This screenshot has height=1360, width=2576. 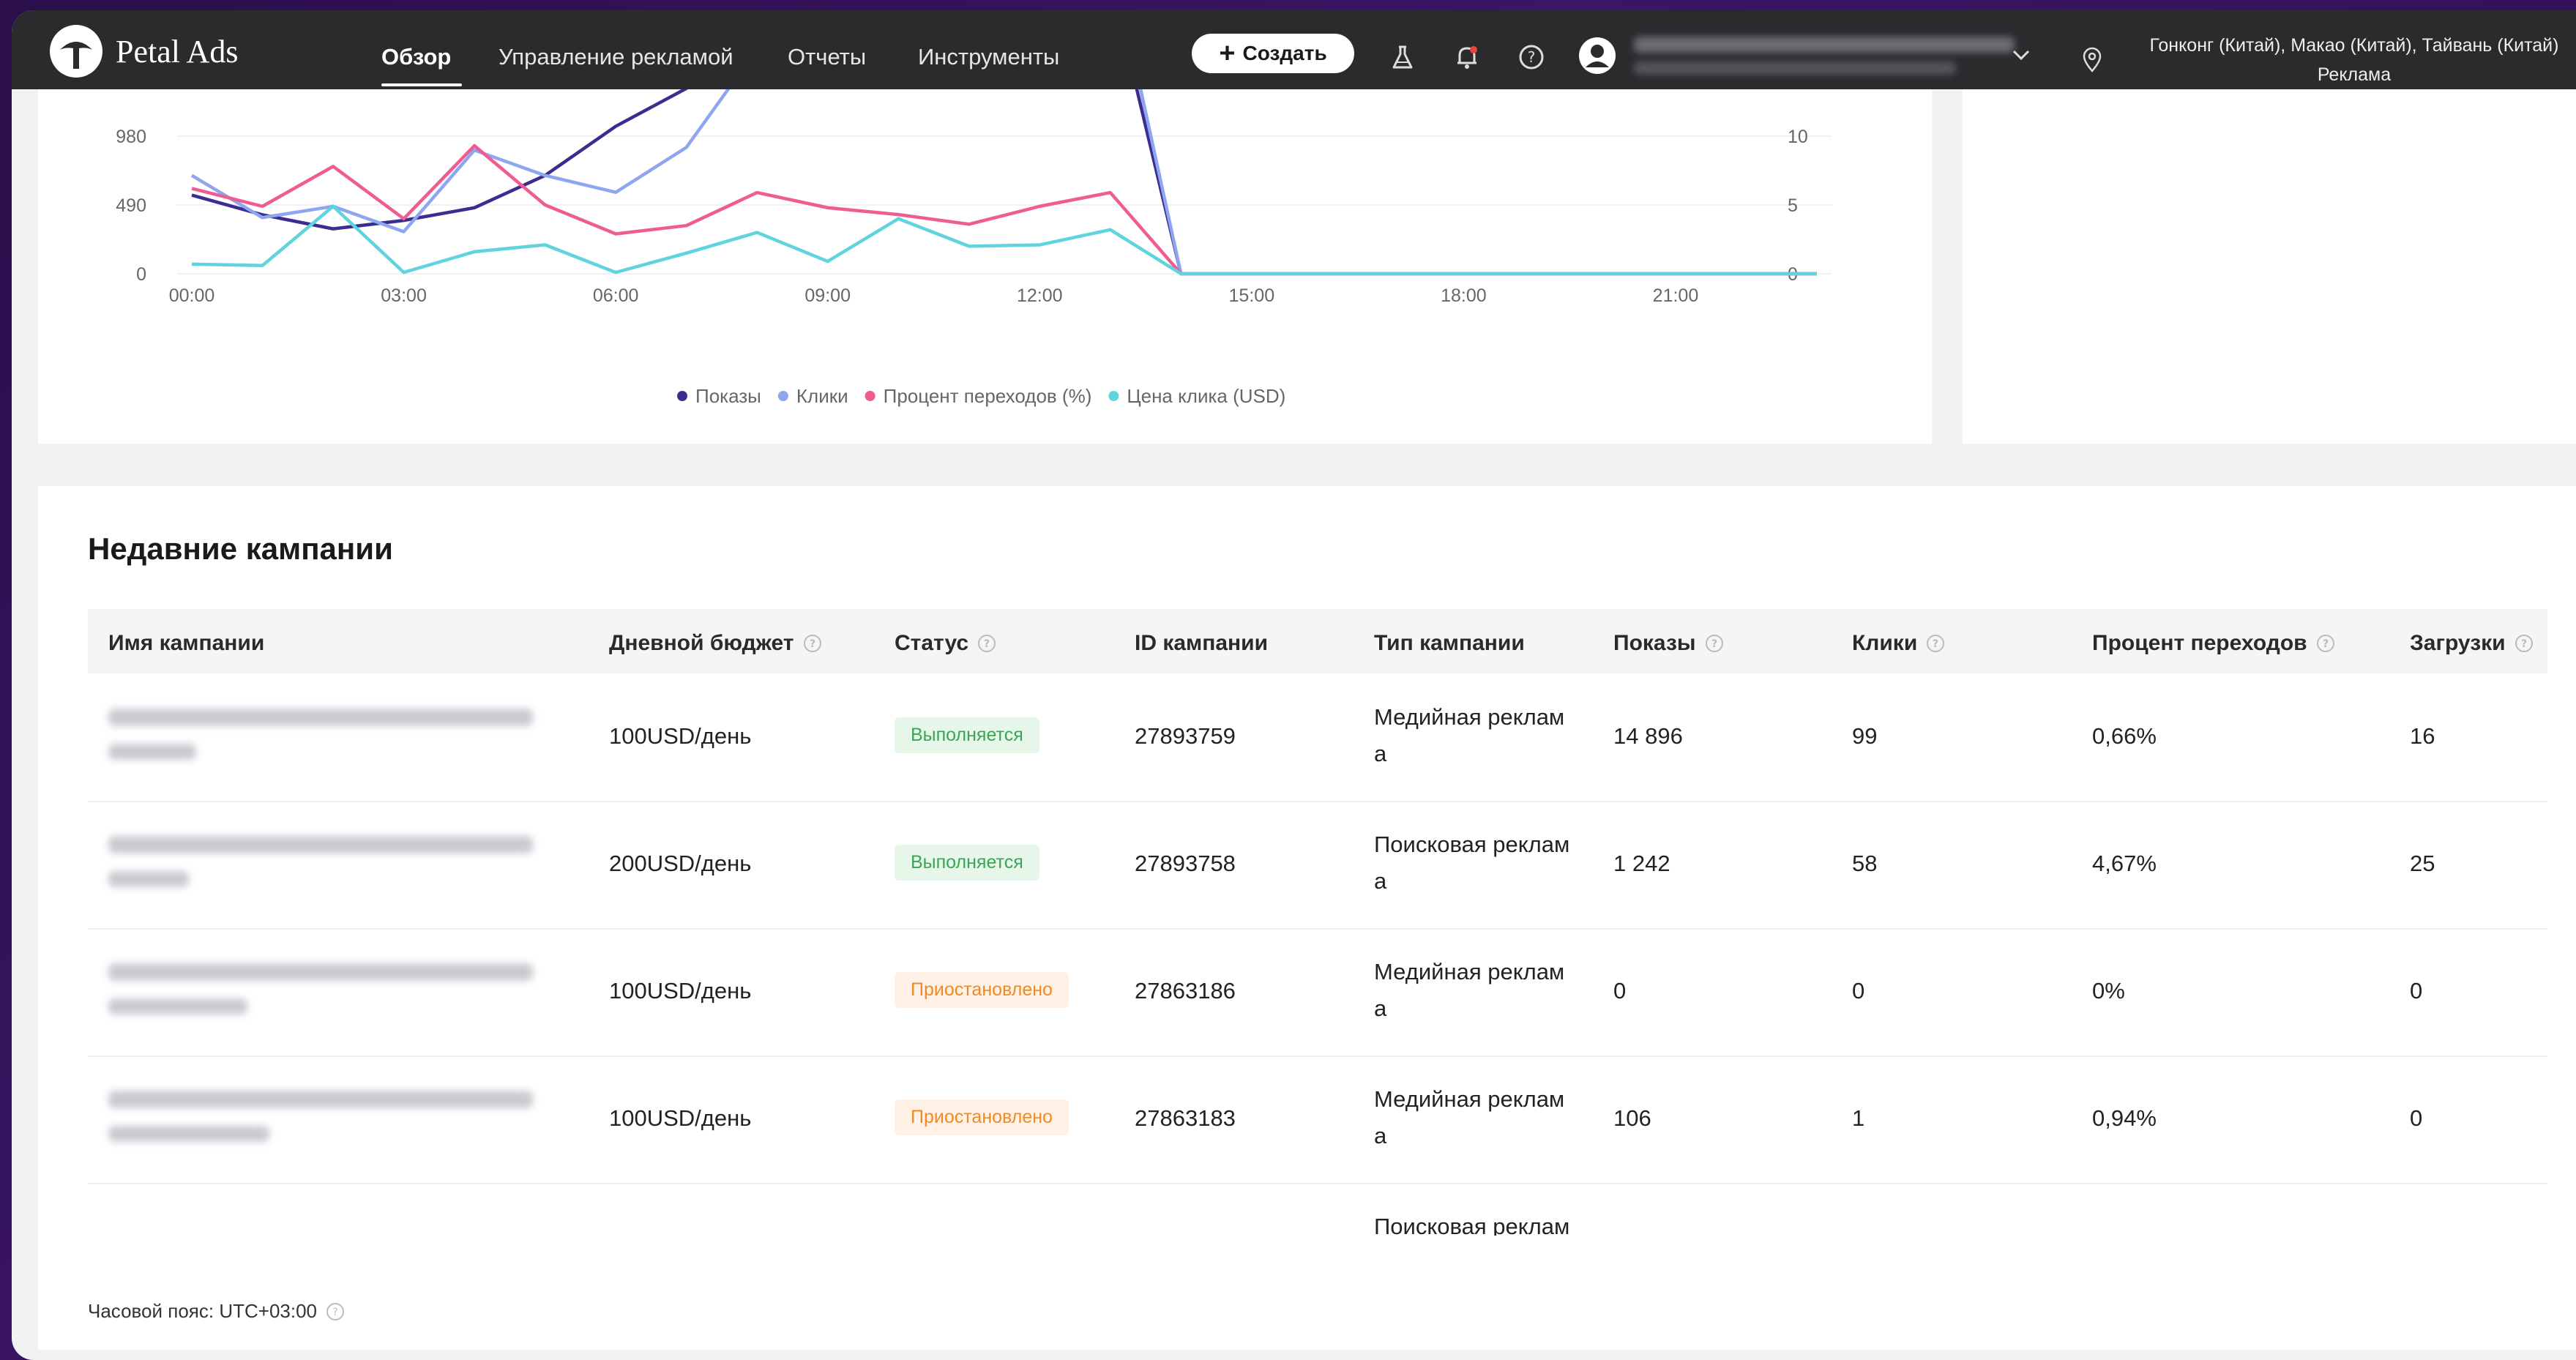 What do you see at coordinates (616, 57) in the screenshot?
I see `nav-ad-management: Управление рекламой` at bounding box center [616, 57].